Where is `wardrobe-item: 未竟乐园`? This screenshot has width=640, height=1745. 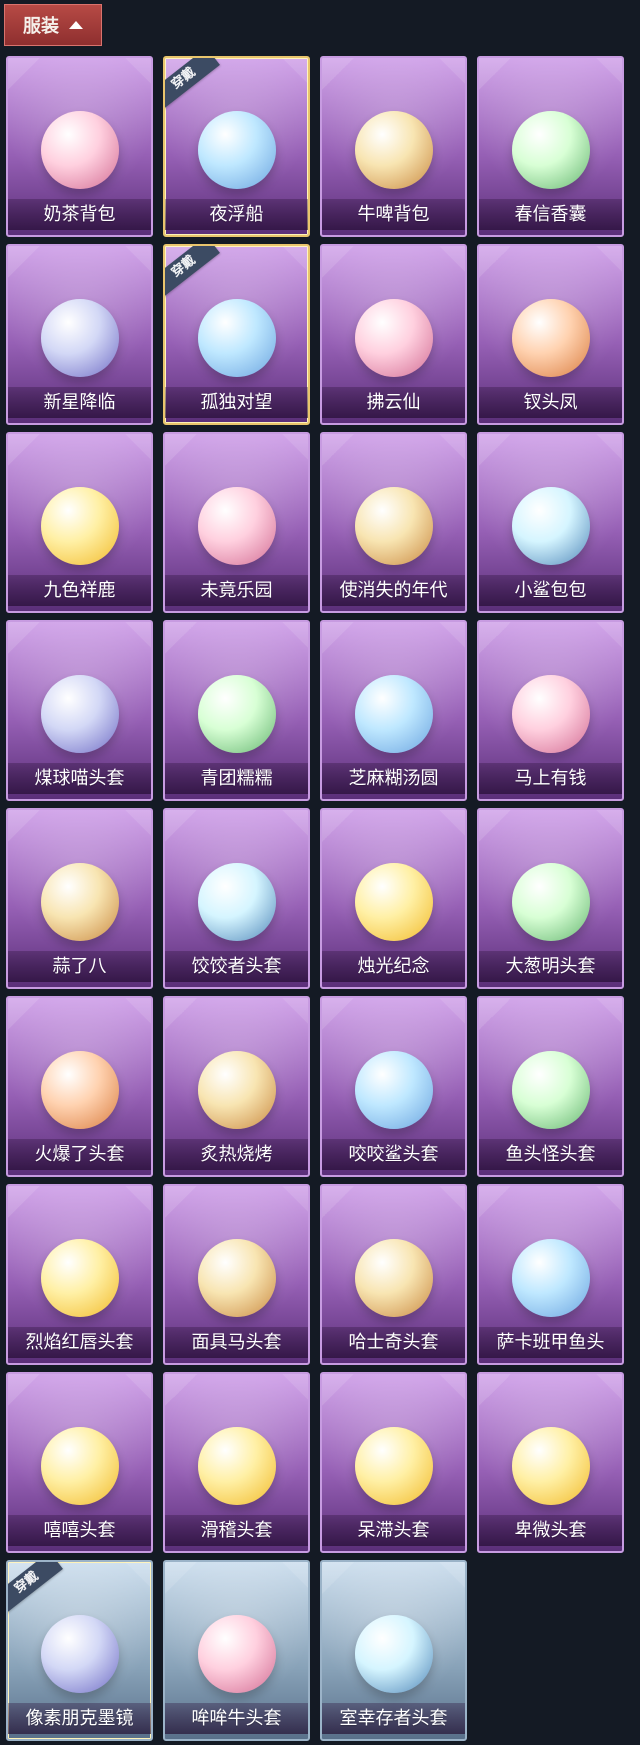 wardrobe-item: 未竟乐园 is located at coordinates (236, 522).